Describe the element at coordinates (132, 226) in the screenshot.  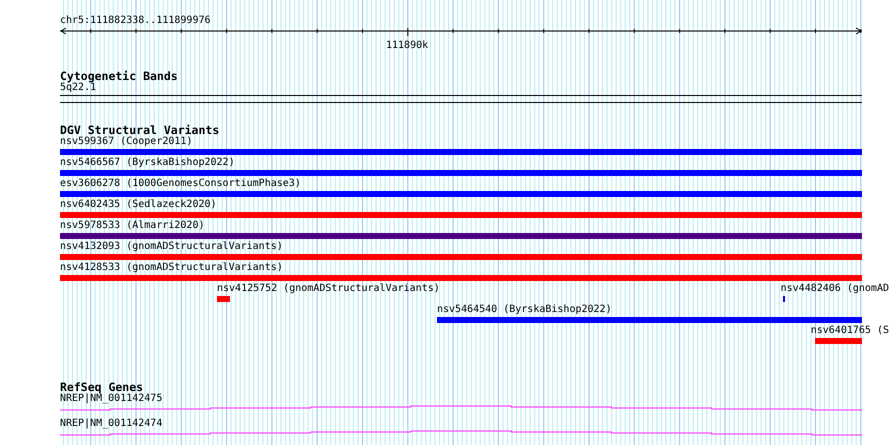
I see `variant-label: nsv5978533 (Almarri2020)` at that location.